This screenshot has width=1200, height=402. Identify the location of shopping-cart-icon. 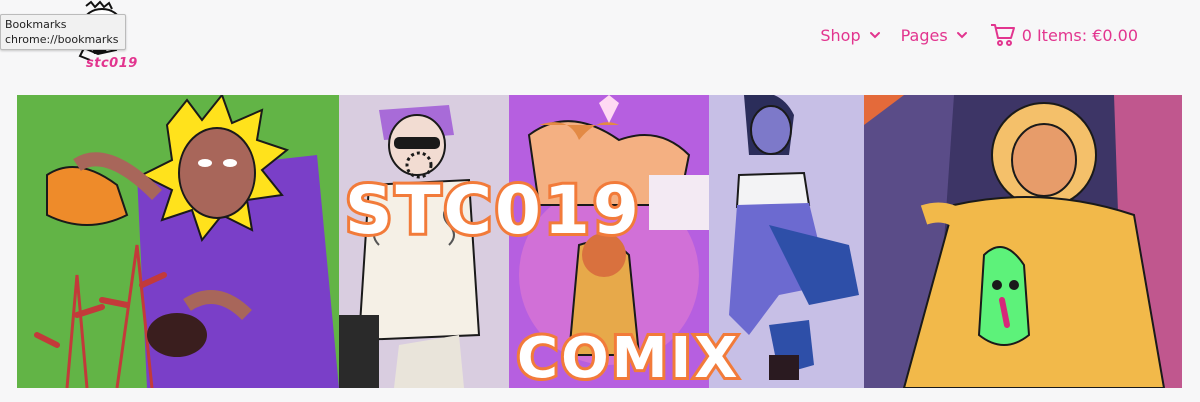
(1002, 35).